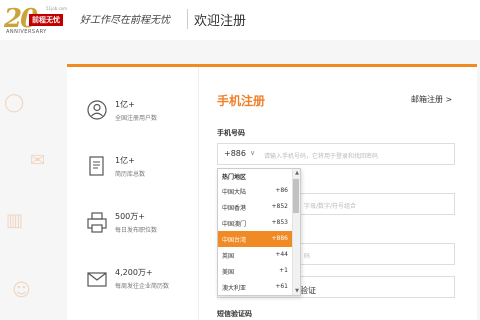 The image size is (480, 320). What do you see at coordinates (296, 232) in the screenshot?
I see `dropdown-scrollbar: ▲ ▼` at bounding box center [296, 232].